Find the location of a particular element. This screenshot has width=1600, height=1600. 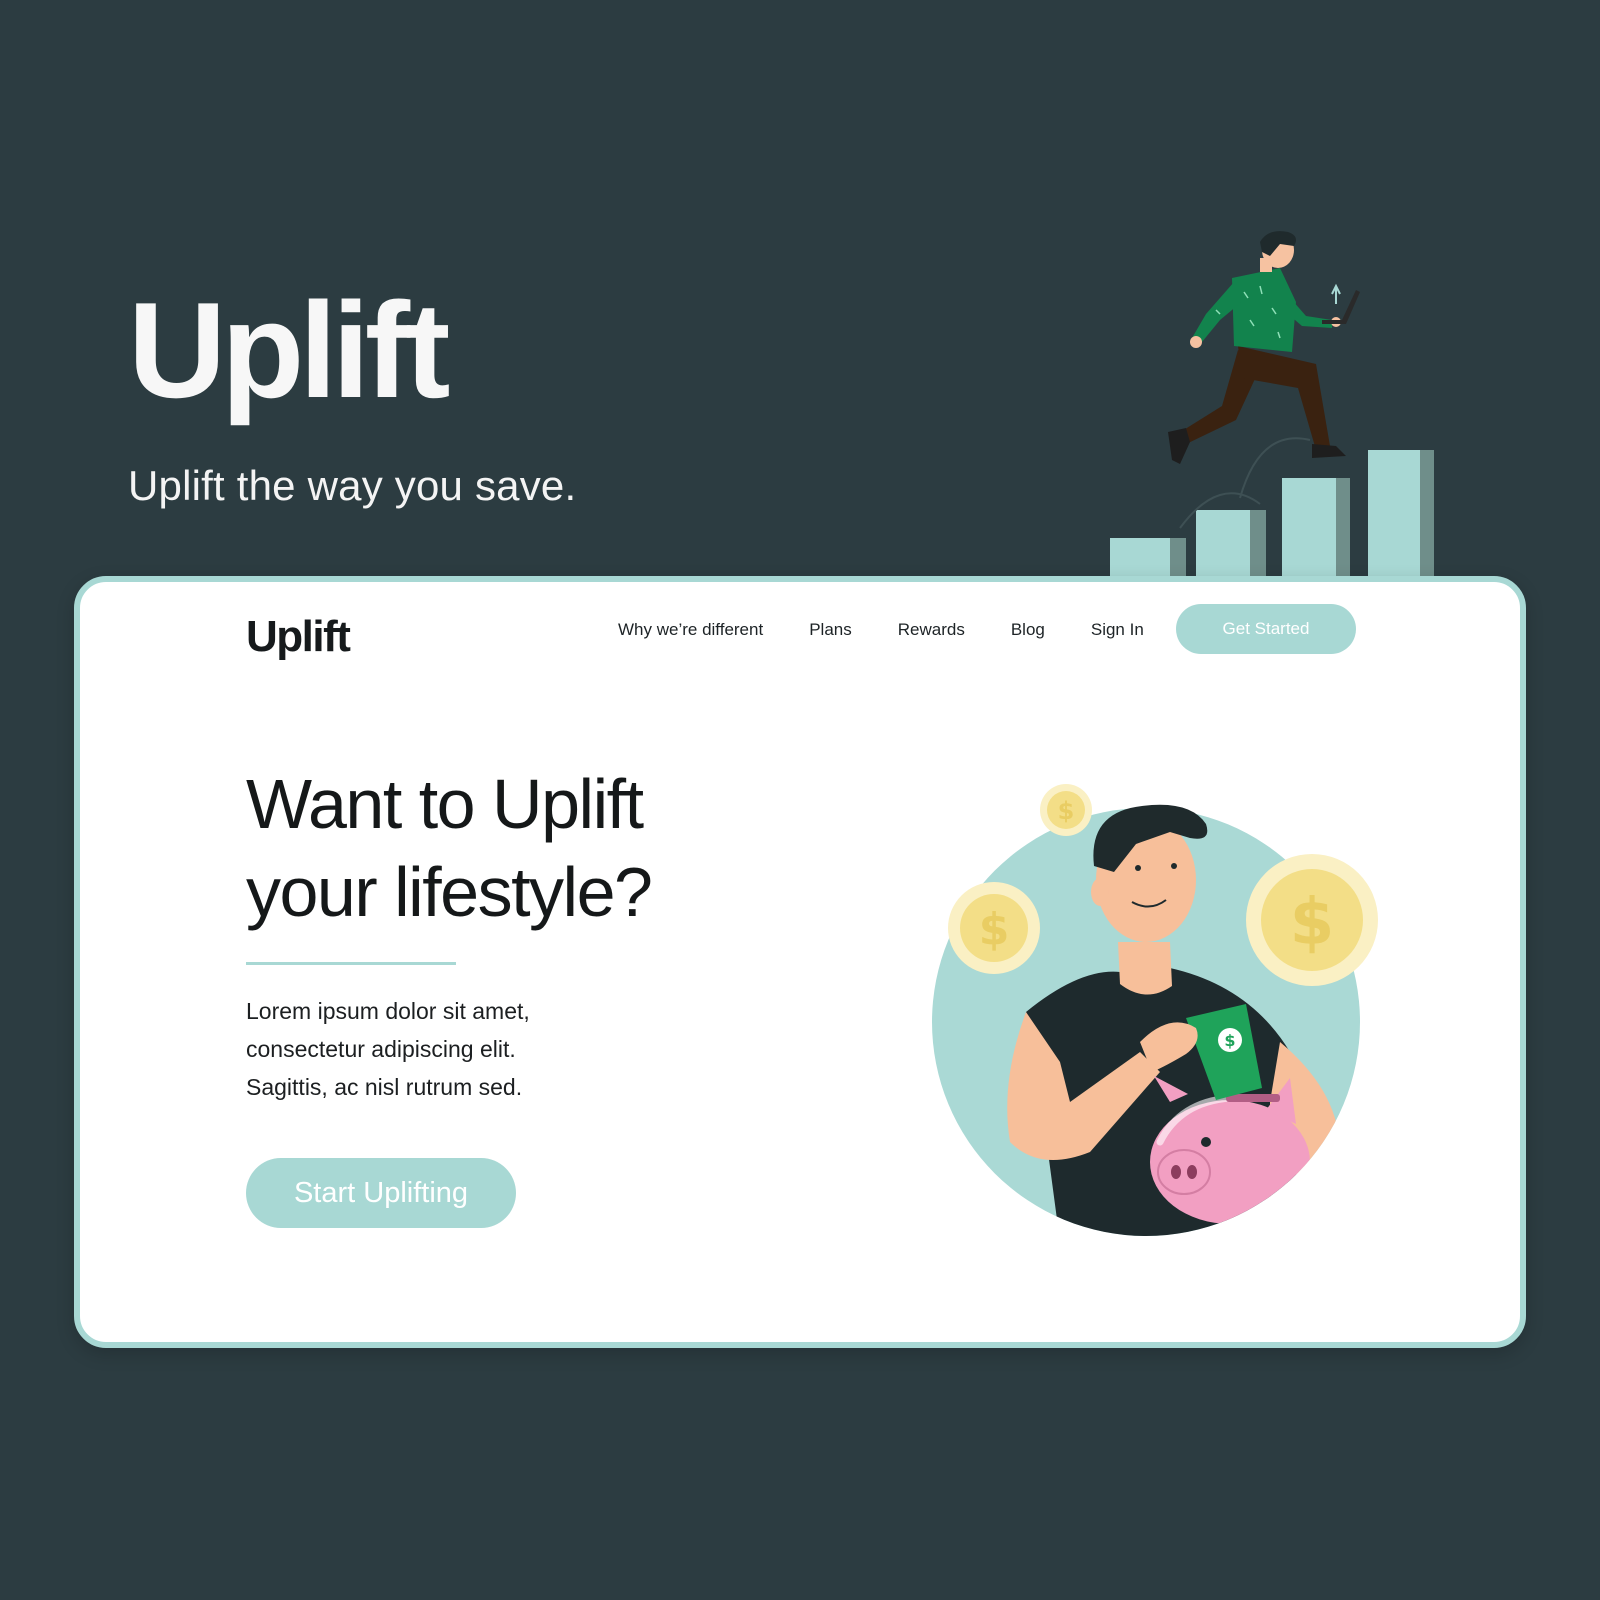

hero-body-line-3: Sagittis, ac nisl rutrum sed. is located at coordinates (384, 1087).